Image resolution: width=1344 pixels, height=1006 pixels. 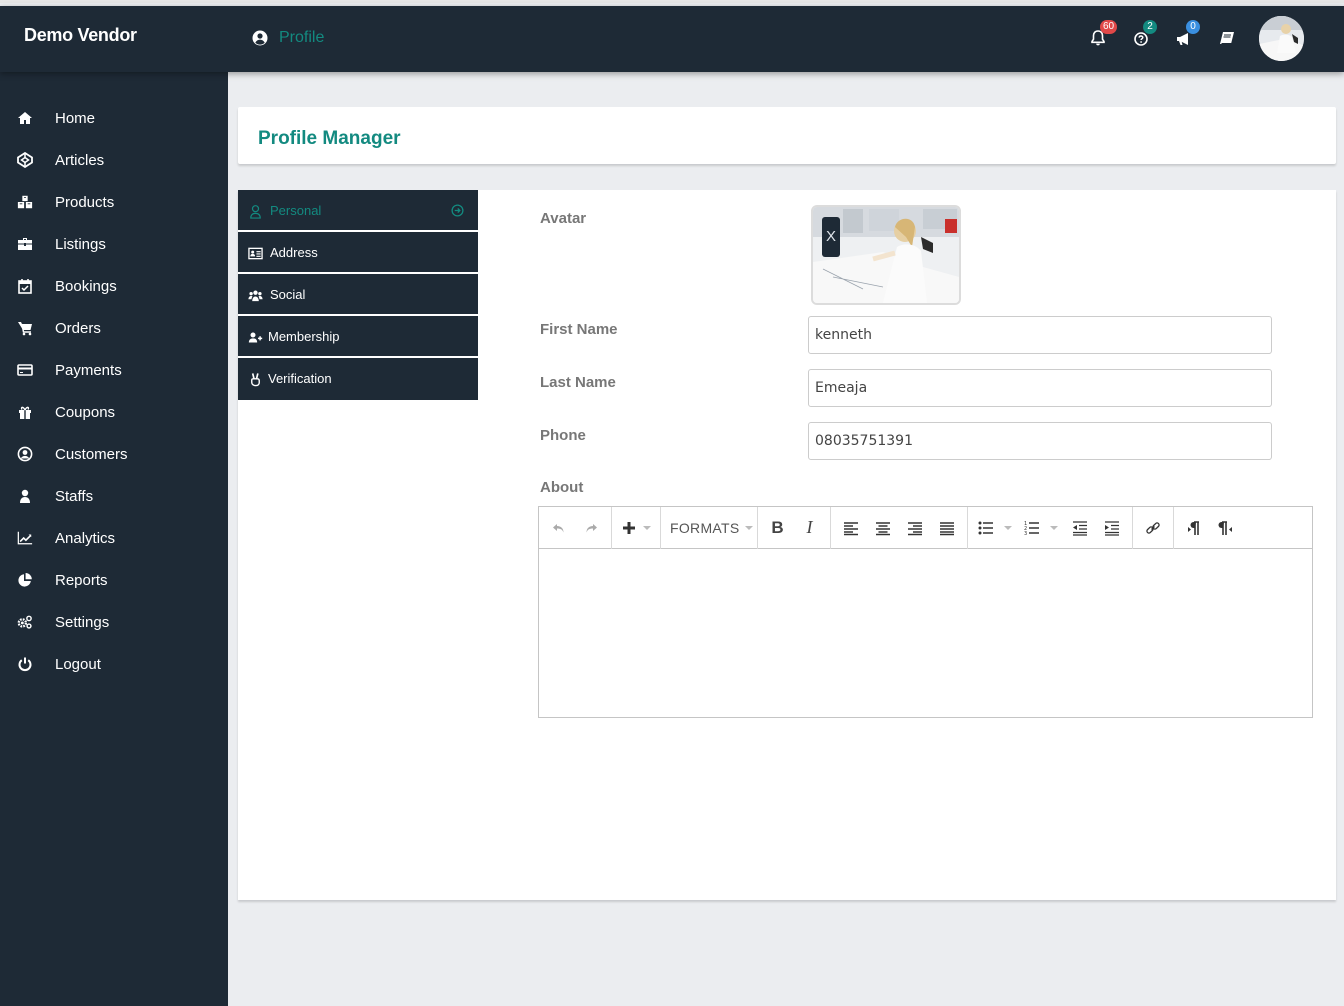 I want to click on sidebar-item-label: Staffs, so click(x=74, y=496).